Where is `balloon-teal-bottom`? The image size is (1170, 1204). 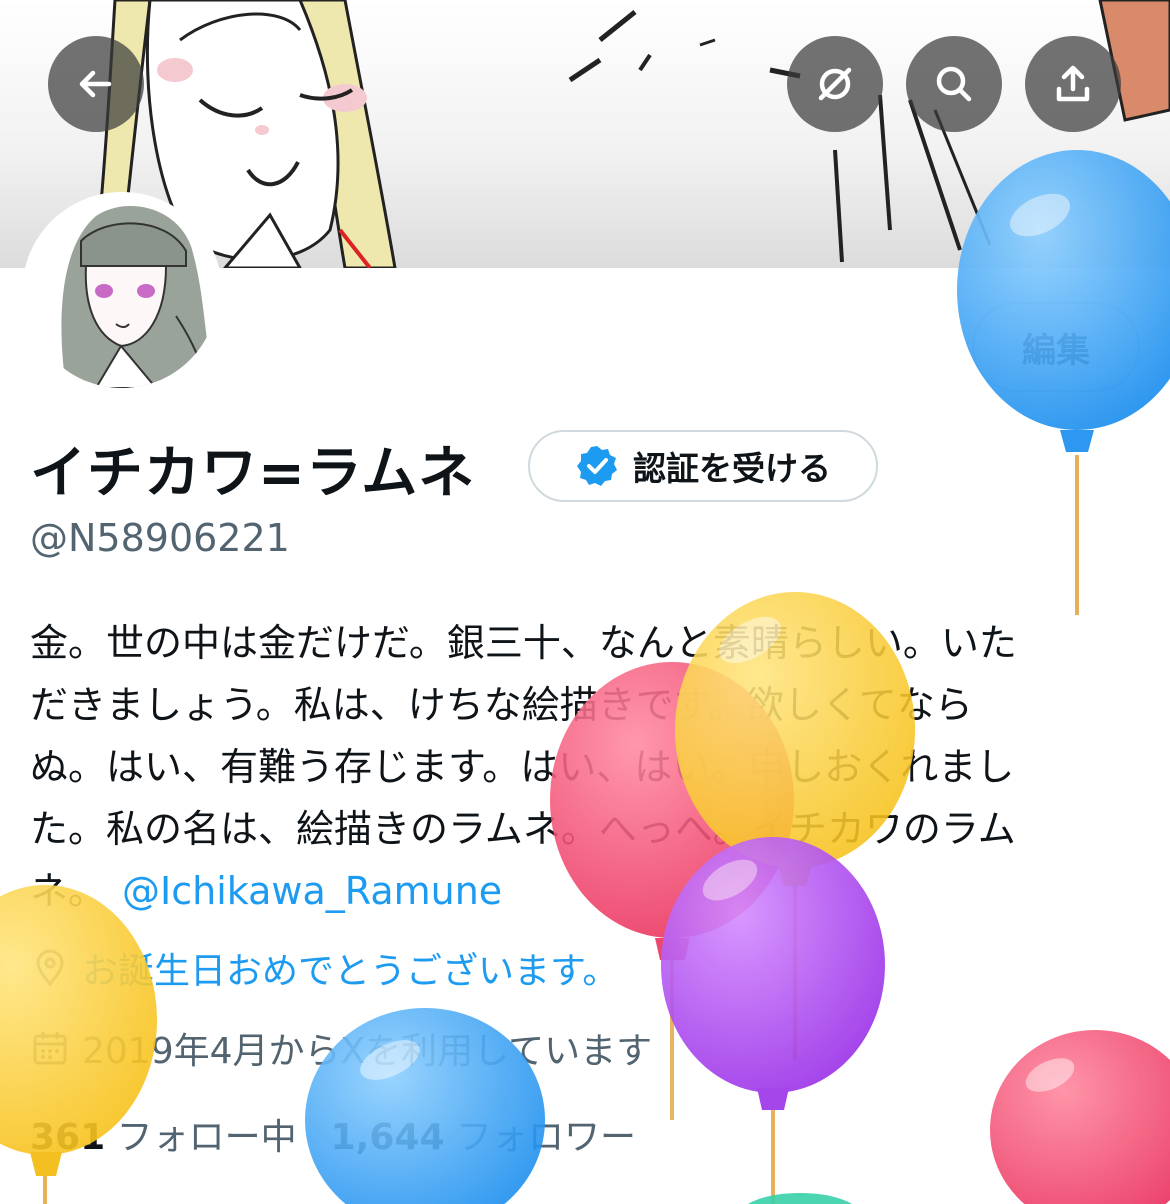
balloon-teal-bottom is located at coordinates (800, 1198).